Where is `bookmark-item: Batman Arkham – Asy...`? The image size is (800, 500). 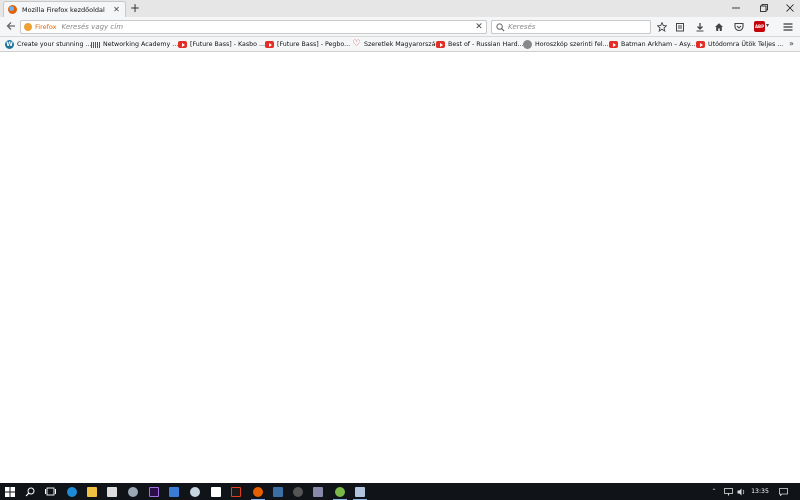 bookmark-item: Batman Arkham – Asy... is located at coordinates (652, 44).